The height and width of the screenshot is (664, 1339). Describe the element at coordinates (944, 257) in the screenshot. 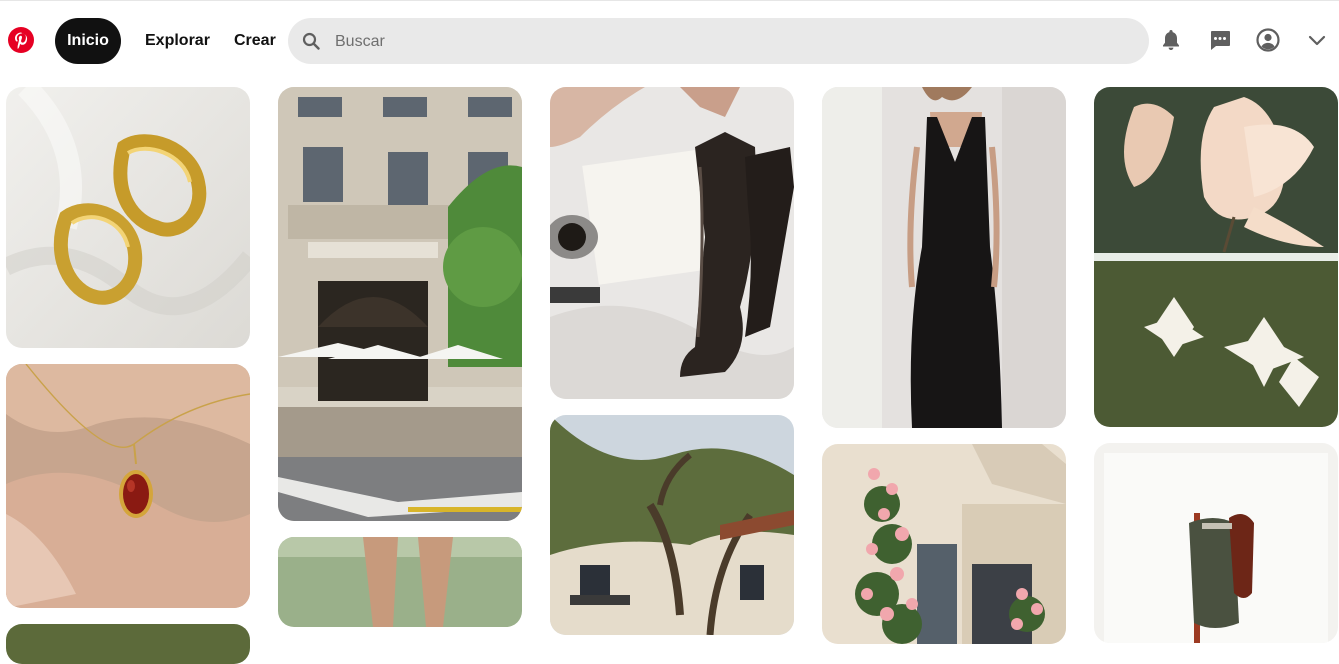

I see `pin-black-dress` at that location.